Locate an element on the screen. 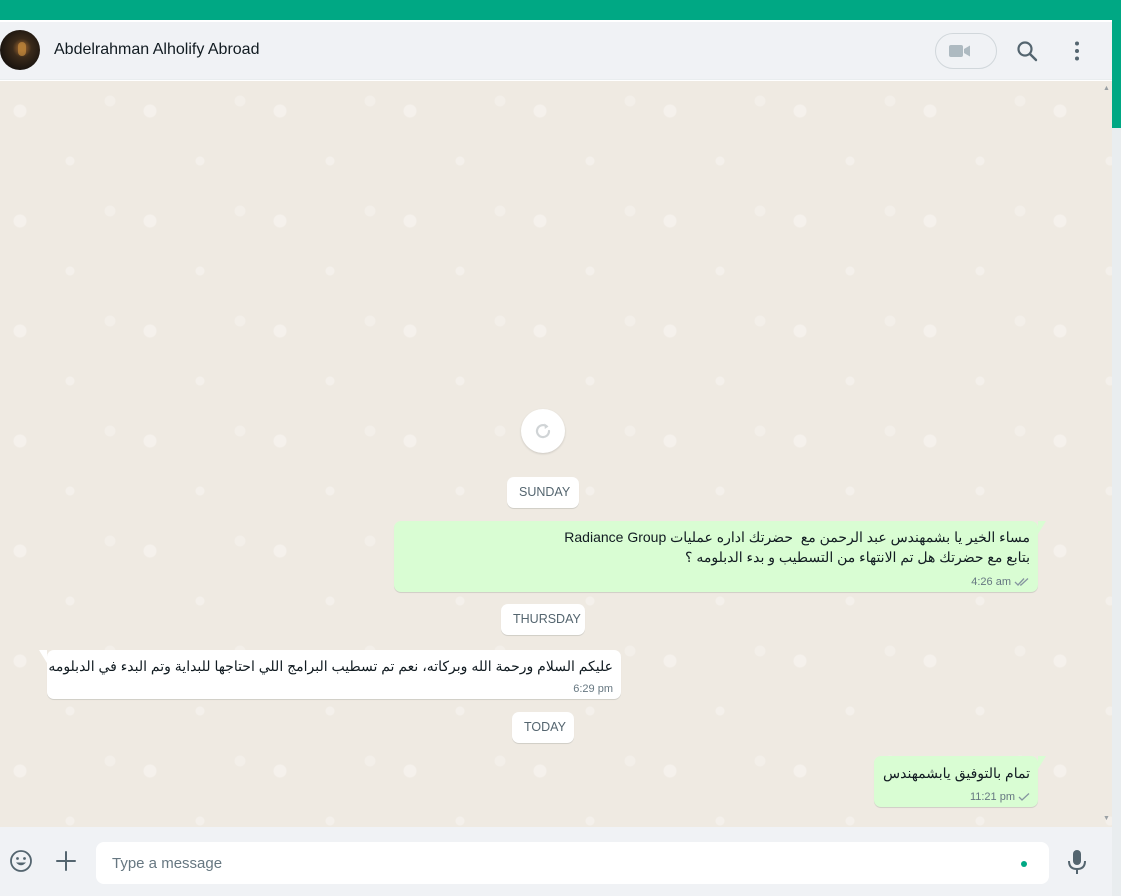 The height and width of the screenshot is (896, 1121). message-meta: 6:29 pm is located at coordinates (593, 689).